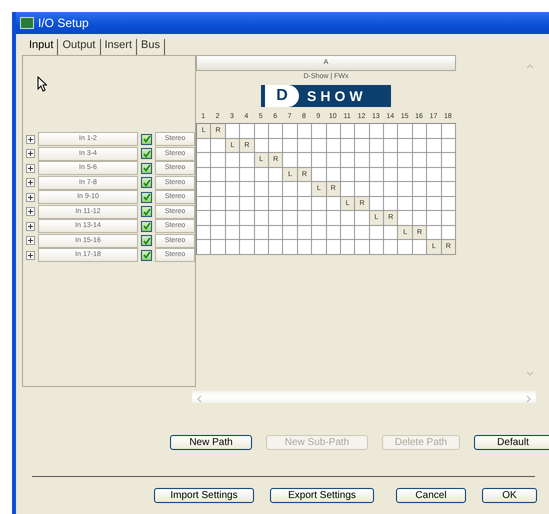 This screenshot has height=514, width=549. I want to click on dialog-button: Cancel, so click(431, 495).